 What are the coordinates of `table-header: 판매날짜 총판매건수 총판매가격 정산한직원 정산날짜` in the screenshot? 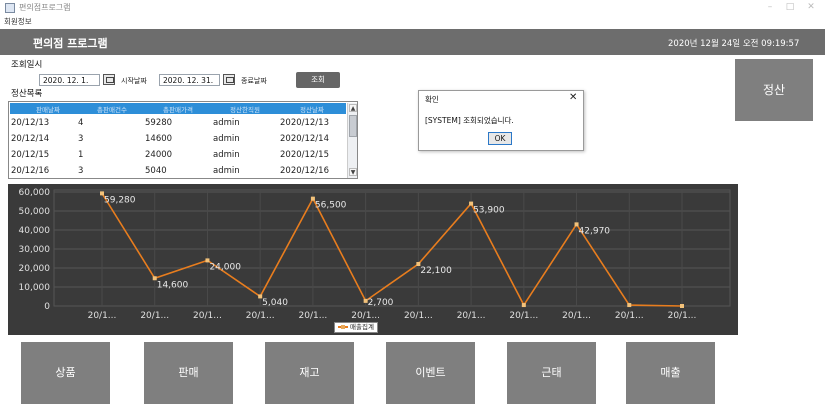 It's located at (178, 108).